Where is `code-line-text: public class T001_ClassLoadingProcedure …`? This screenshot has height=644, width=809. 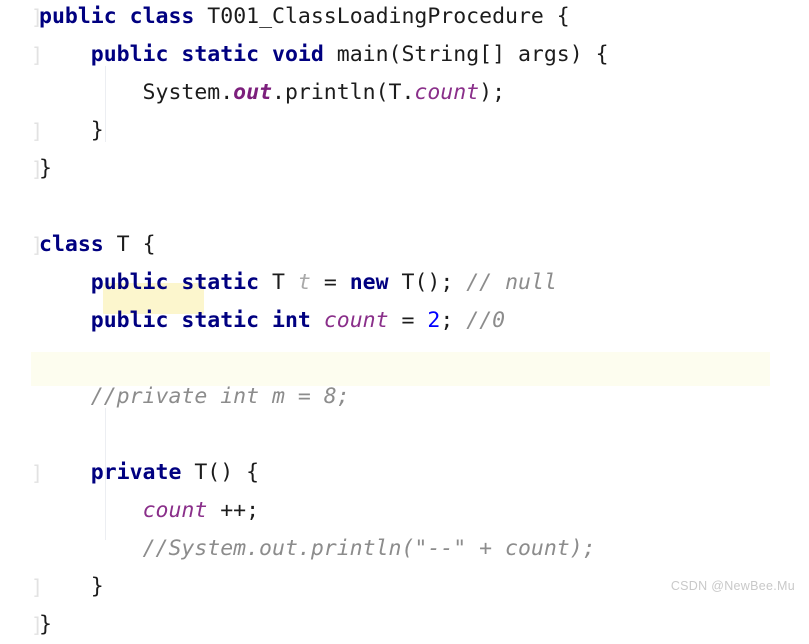 code-line-text: public class T001_ClassLoadingProcedure … is located at coordinates (304, 18).